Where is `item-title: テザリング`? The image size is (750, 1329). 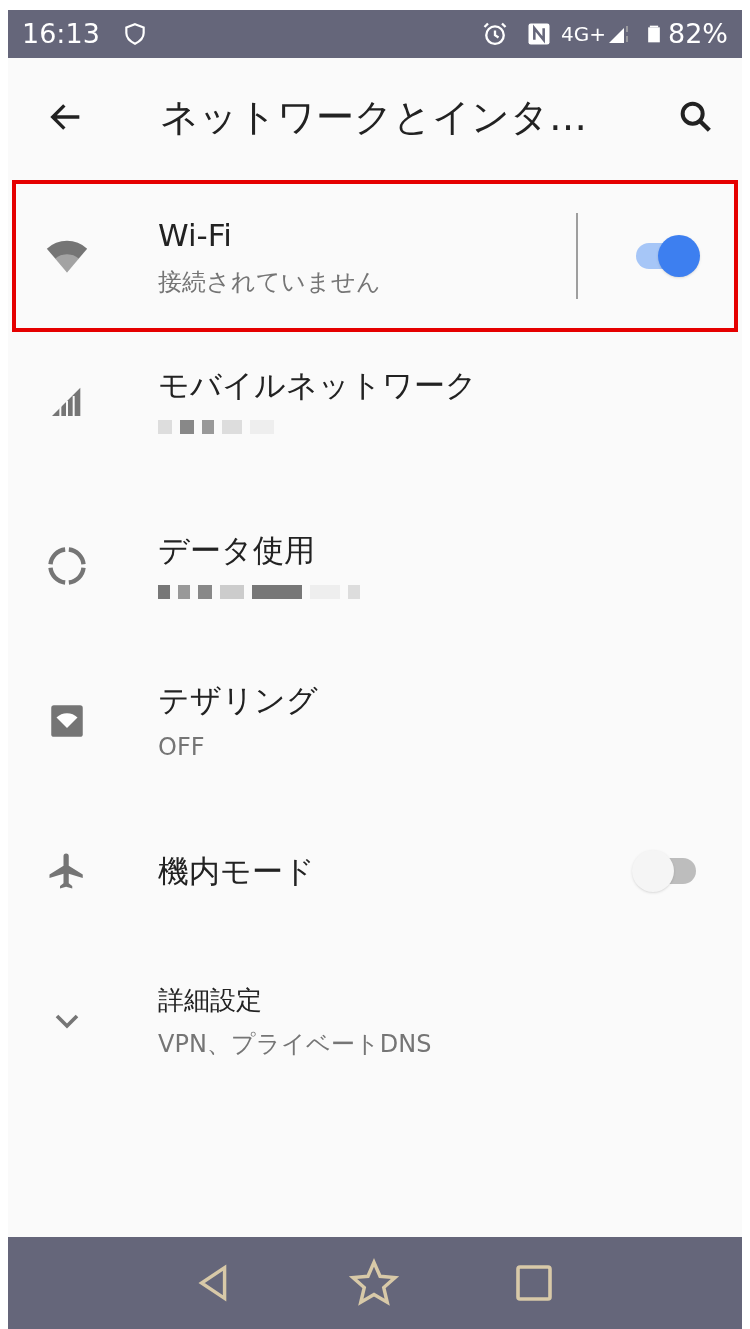 item-title: テザリング is located at coordinates (238, 700).